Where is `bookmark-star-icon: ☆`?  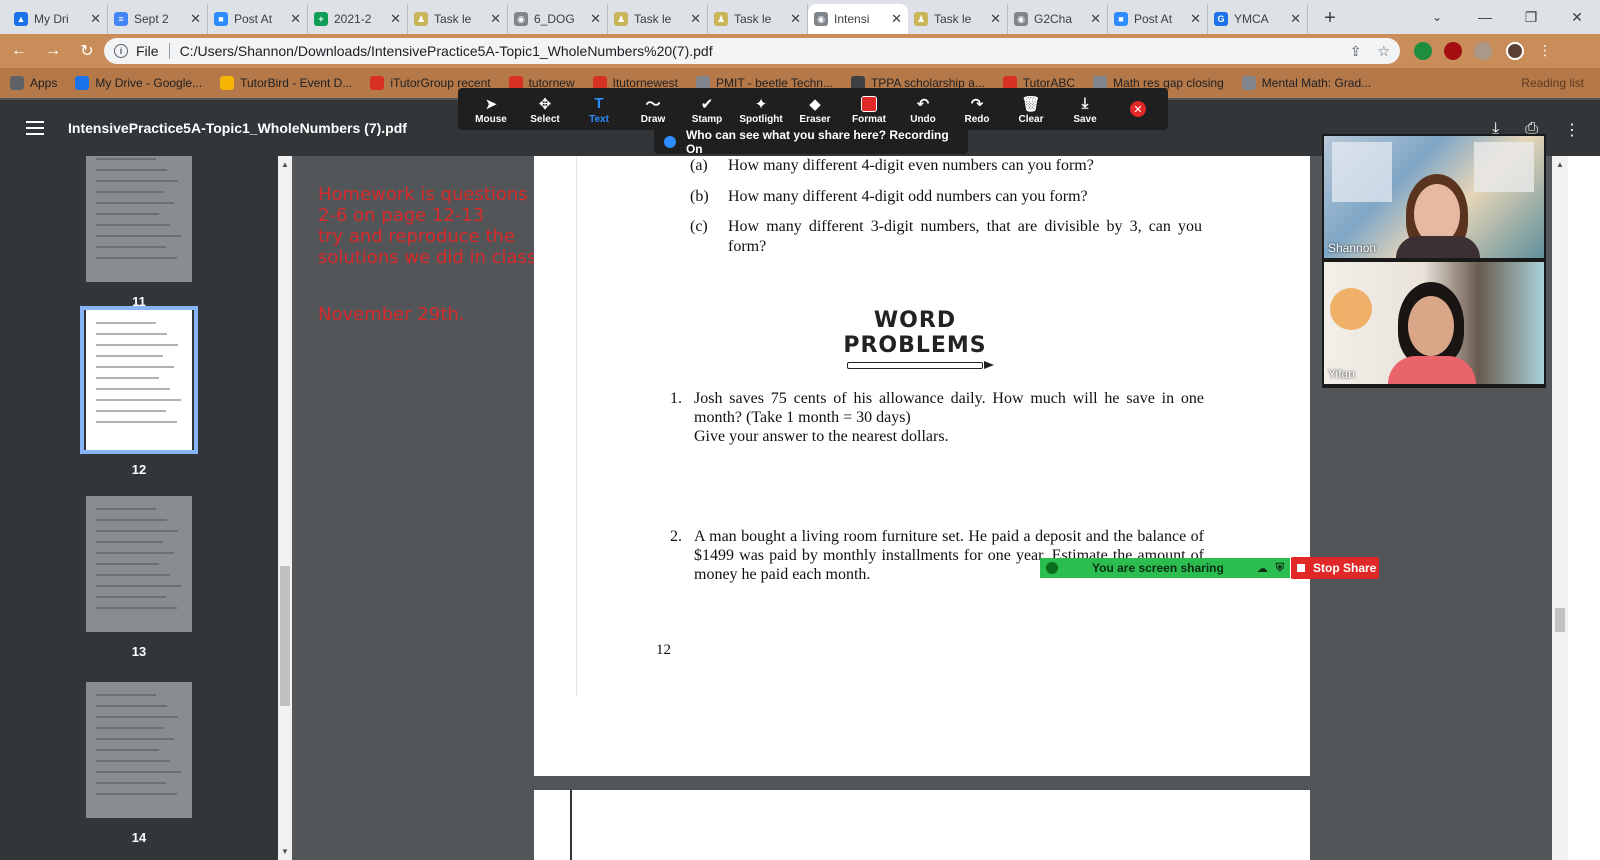
bookmark-star-icon: ☆ is located at coordinates (1383, 51).